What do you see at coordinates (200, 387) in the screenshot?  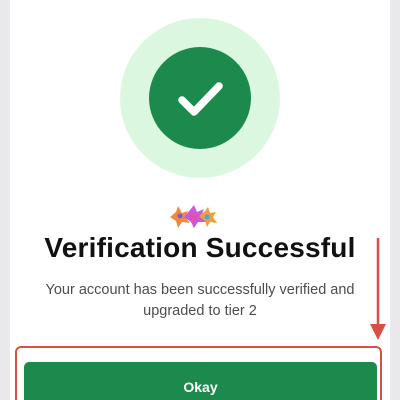 I see `okay-button-label: Okay` at bounding box center [200, 387].